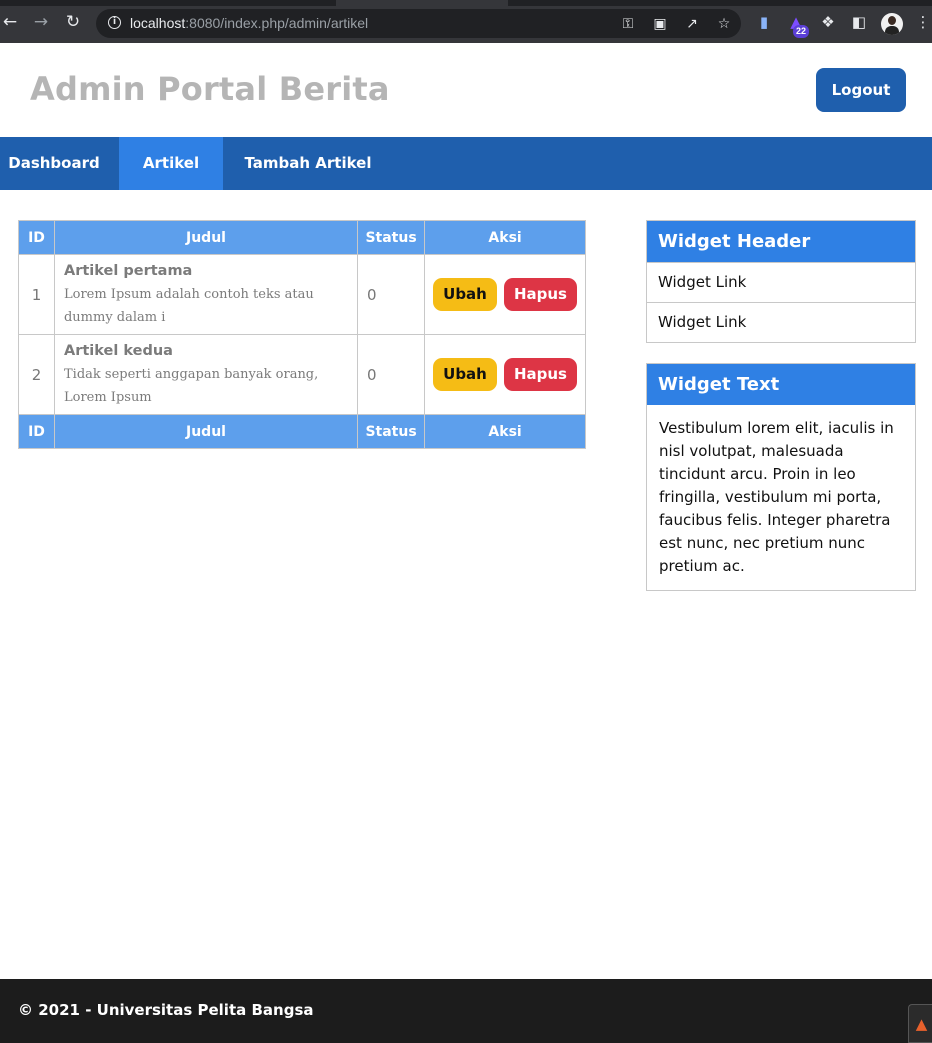 This screenshot has width=932, height=1043. I want to click on url-text: localhost:8080/index.php/admin/artikel, so click(249, 23).